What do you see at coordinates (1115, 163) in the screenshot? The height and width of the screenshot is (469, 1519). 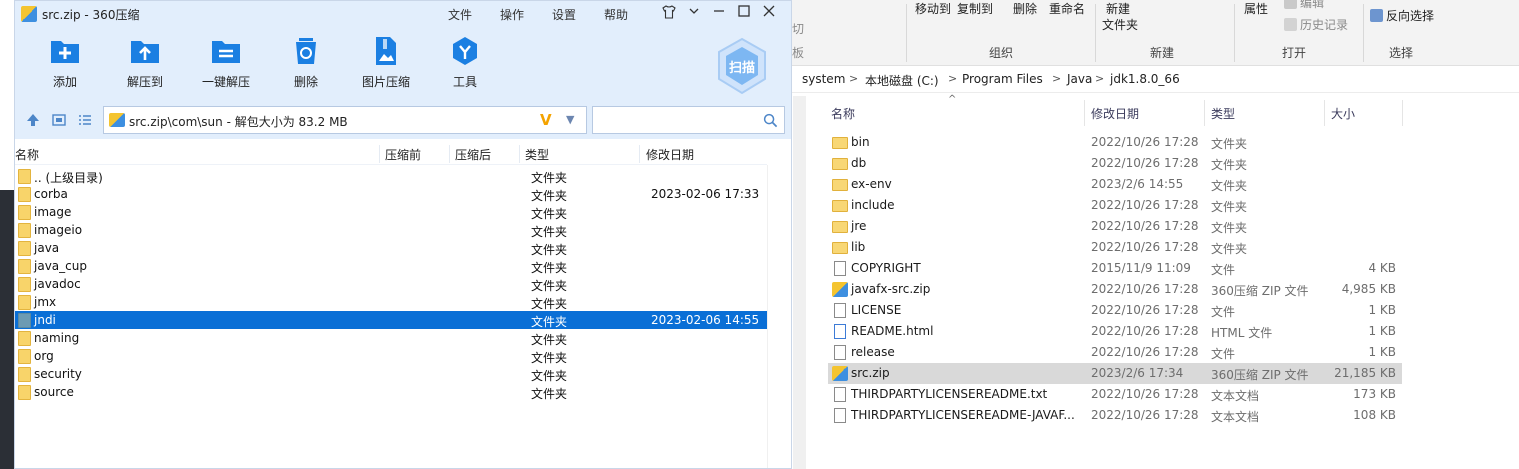 I see `file-row: db 2022/10/26 17:28 文件夹` at bounding box center [1115, 163].